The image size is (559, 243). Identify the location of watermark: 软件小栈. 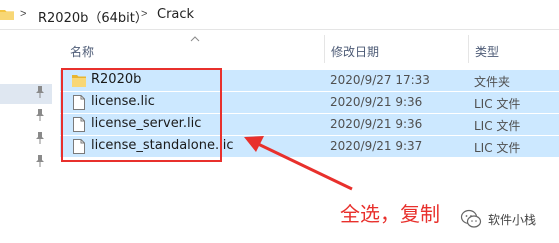
(498, 219).